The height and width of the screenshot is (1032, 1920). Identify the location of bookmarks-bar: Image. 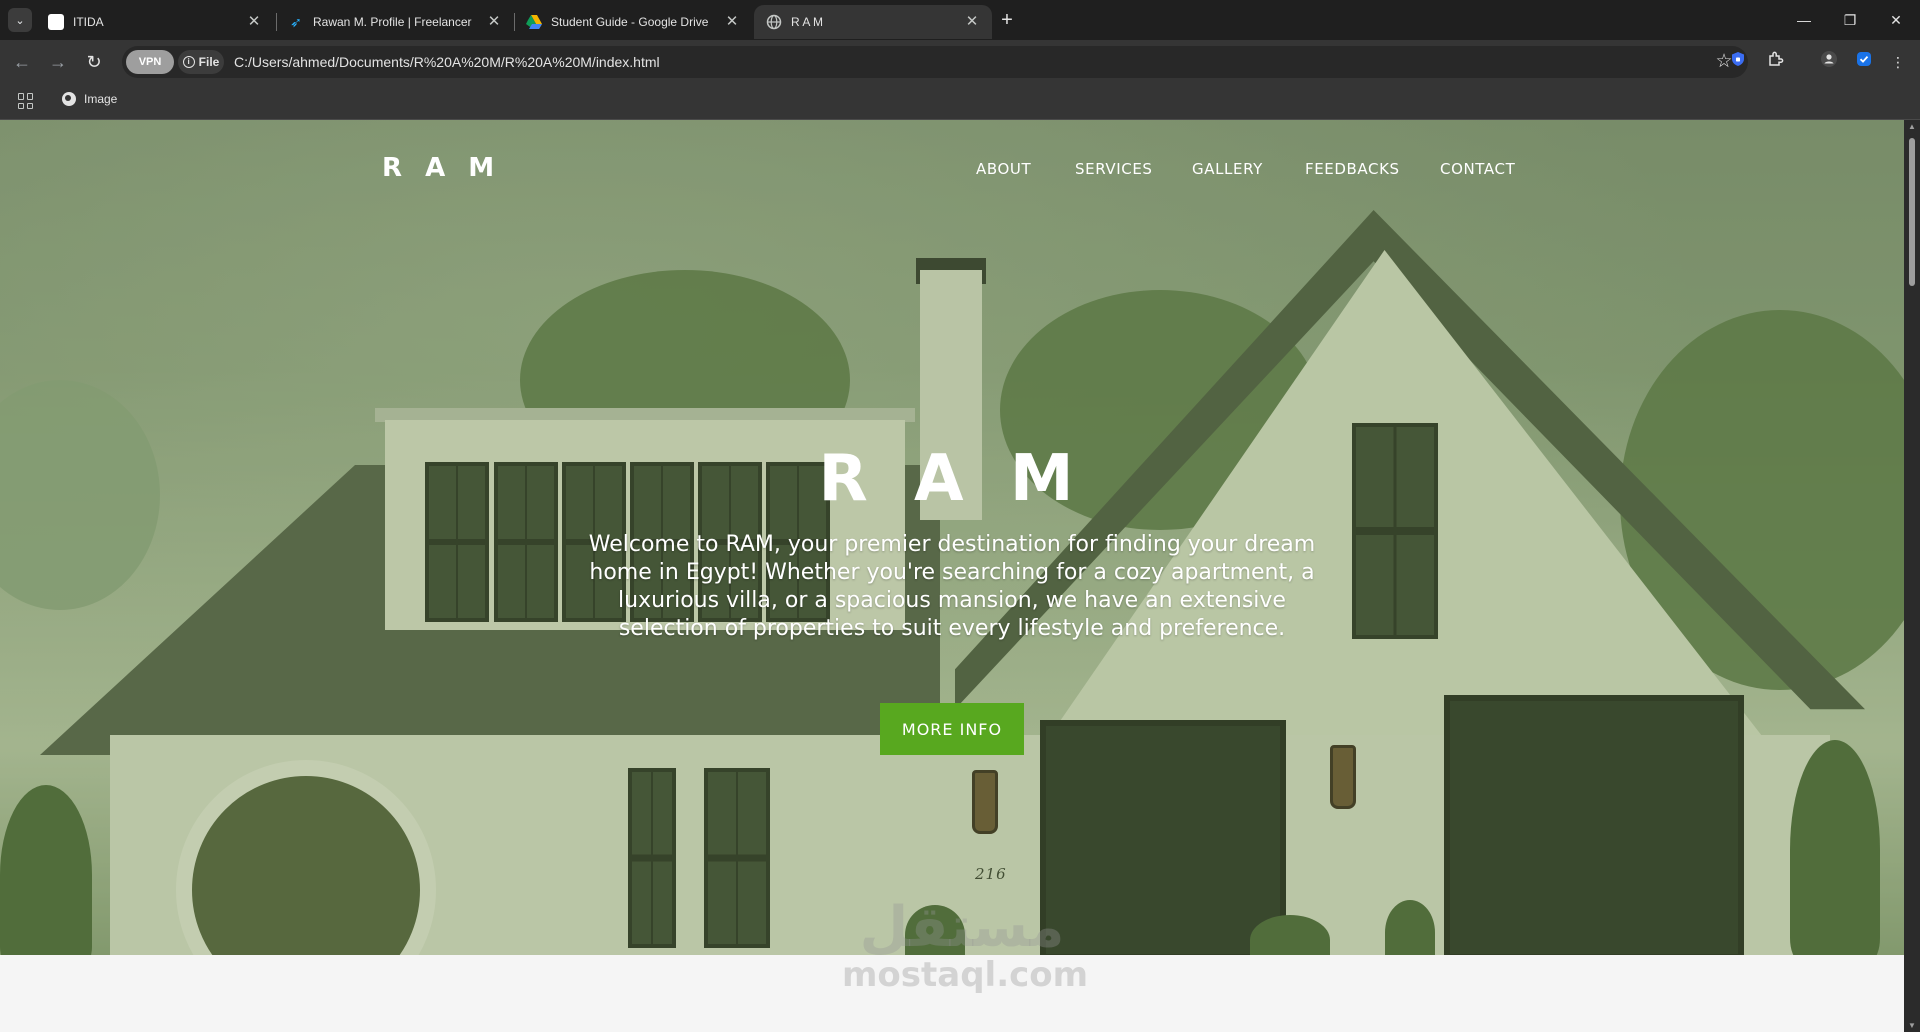
(960, 102).